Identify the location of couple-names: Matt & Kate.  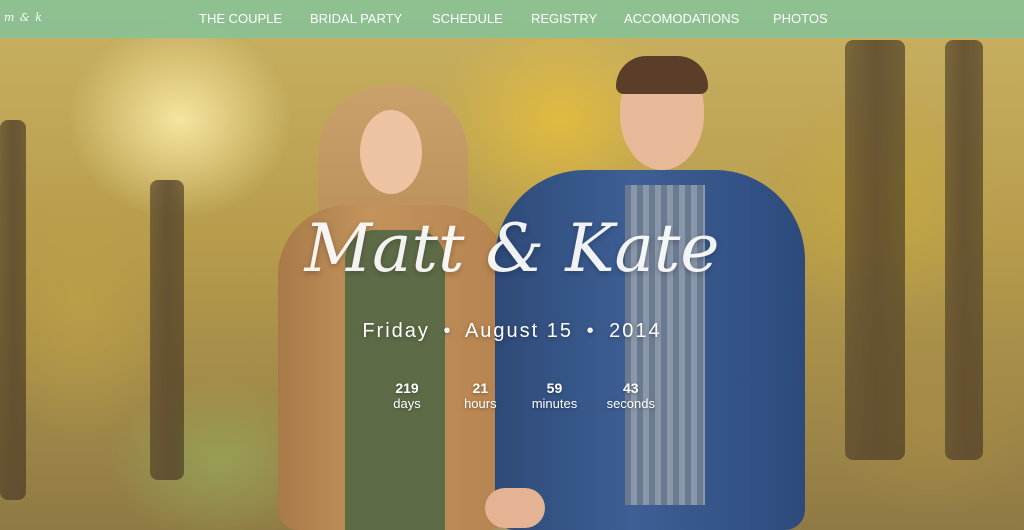
(512, 248).